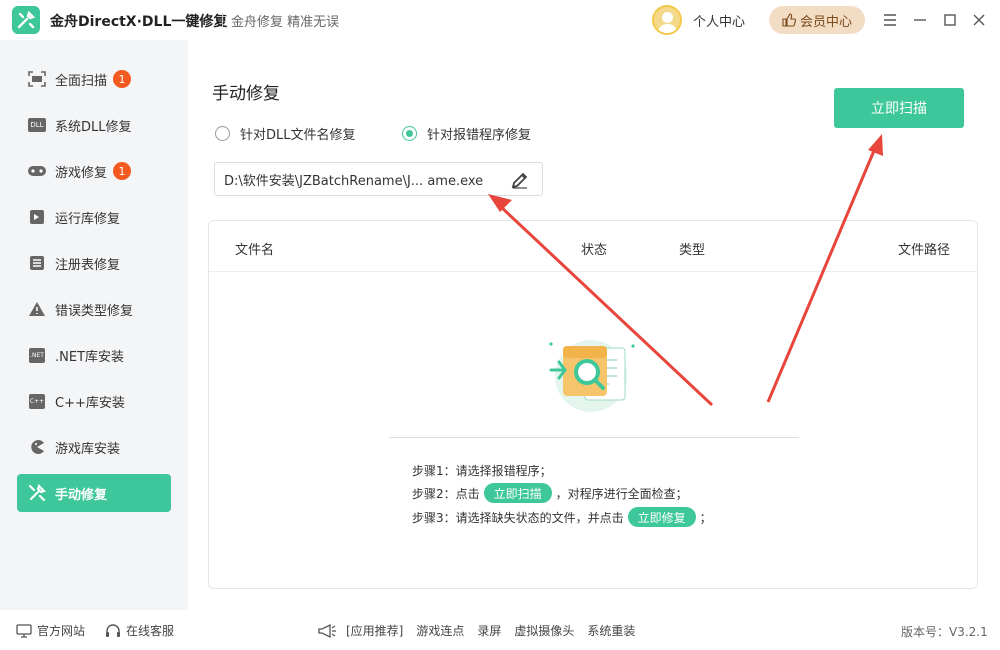 This screenshot has width=1000, height=650. Describe the element at coordinates (825, 22) in the screenshot. I see `vip-center-label: 会员中心` at that location.